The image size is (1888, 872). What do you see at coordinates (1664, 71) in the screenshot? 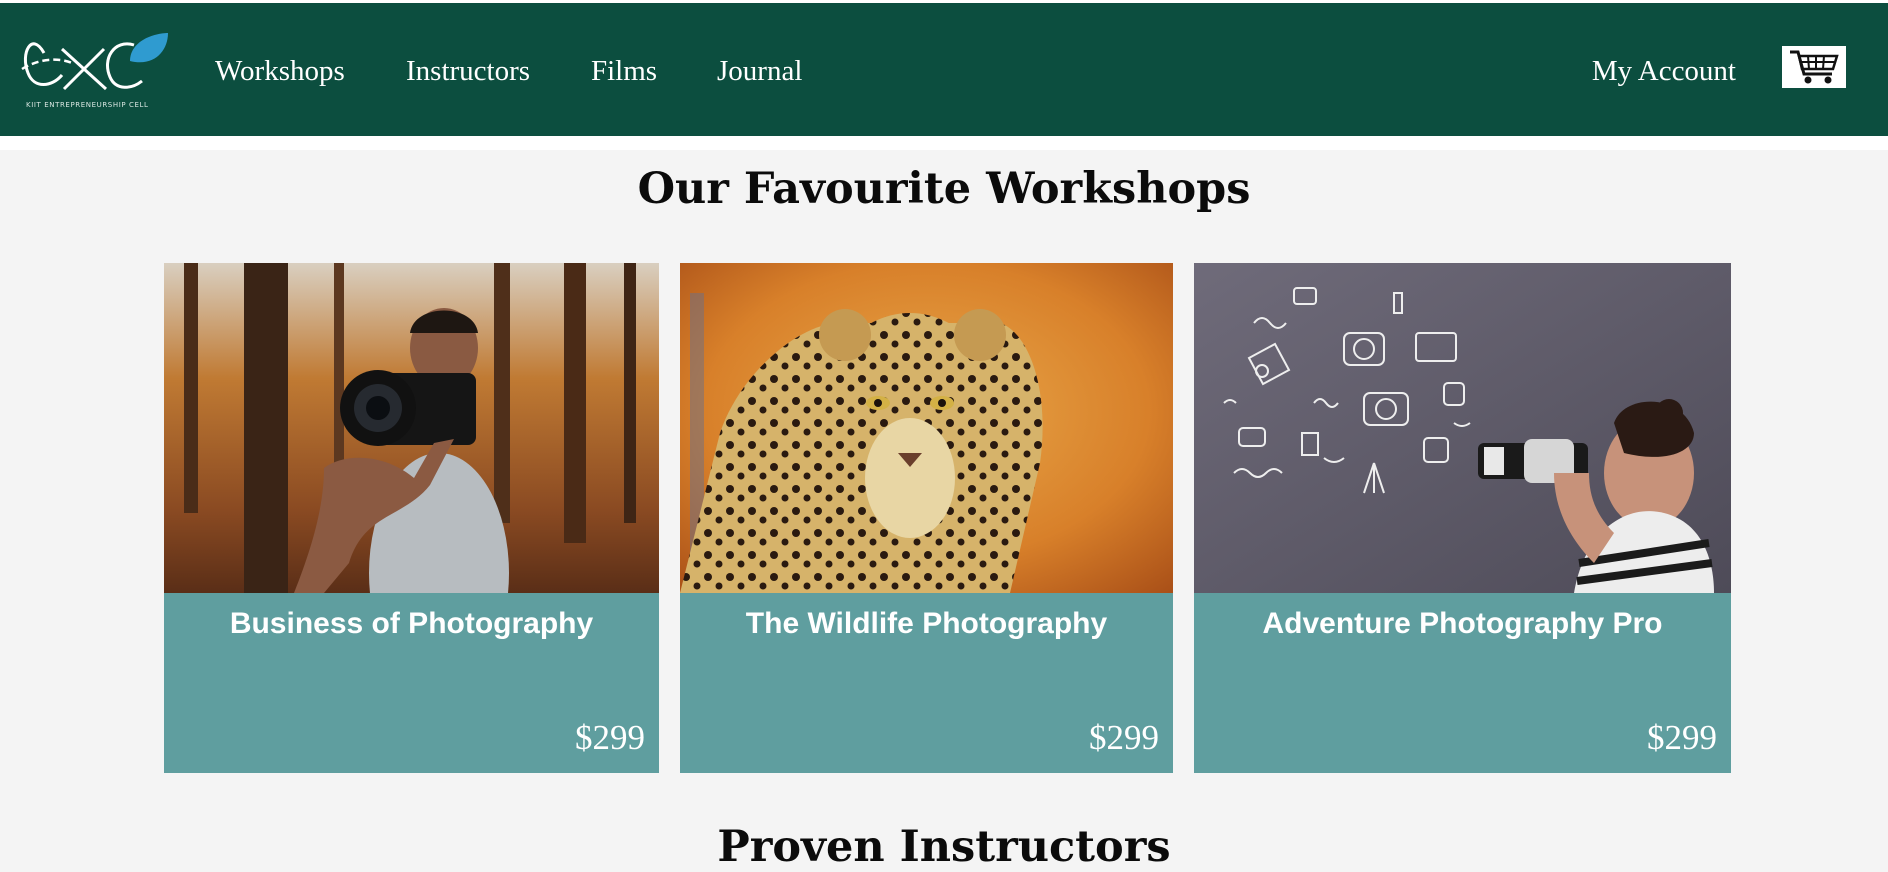
I see `my-account-link: My Account` at bounding box center [1664, 71].